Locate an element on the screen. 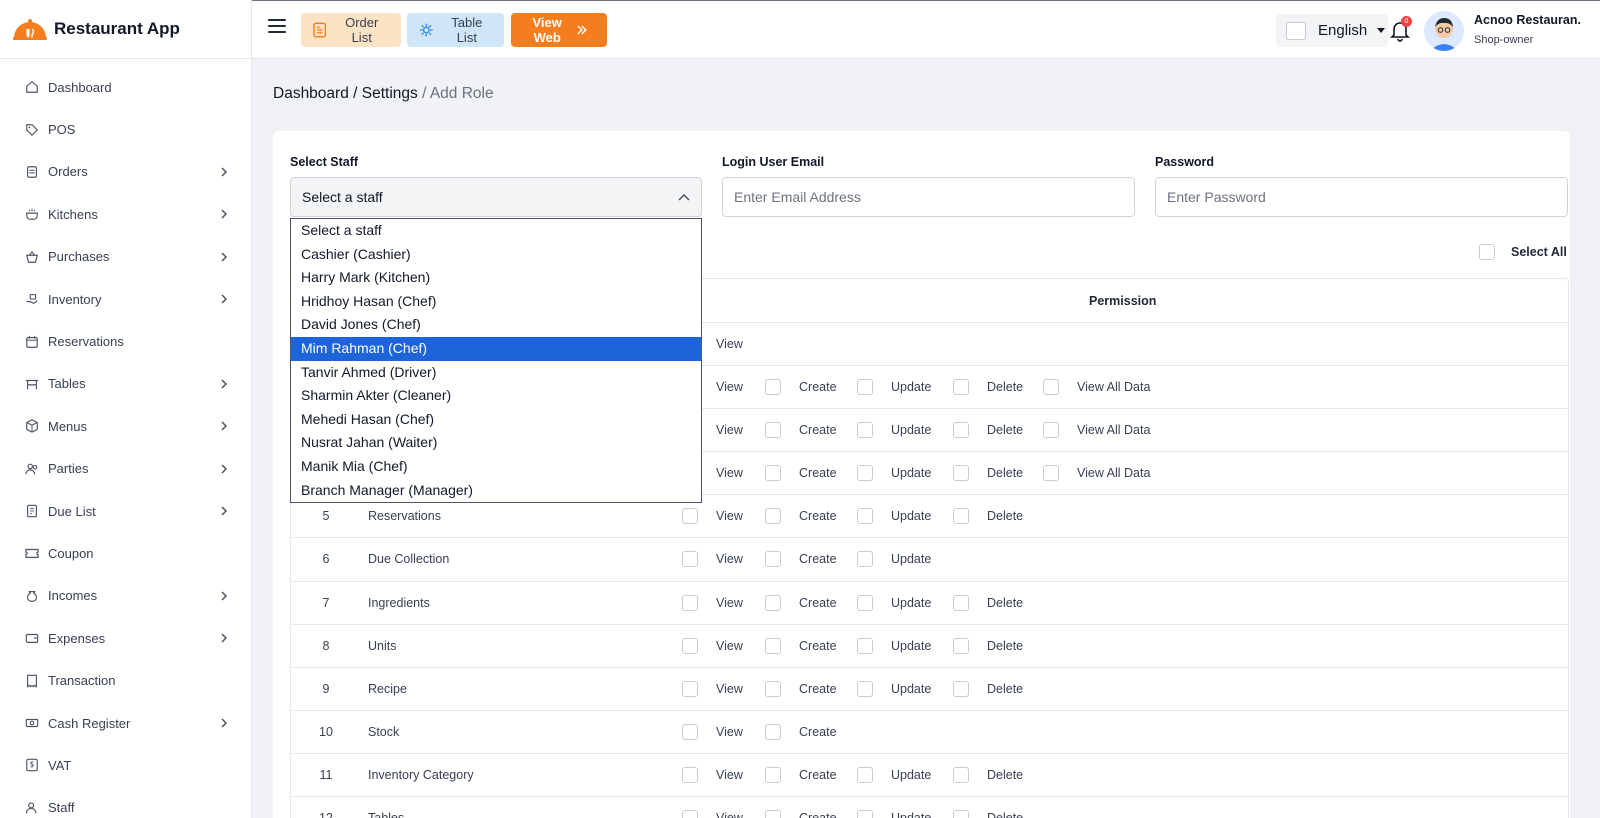 Image resolution: width=1600 pixels, height=818 pixels. staff-option: Select a staff is located at coordinates (496, 231).